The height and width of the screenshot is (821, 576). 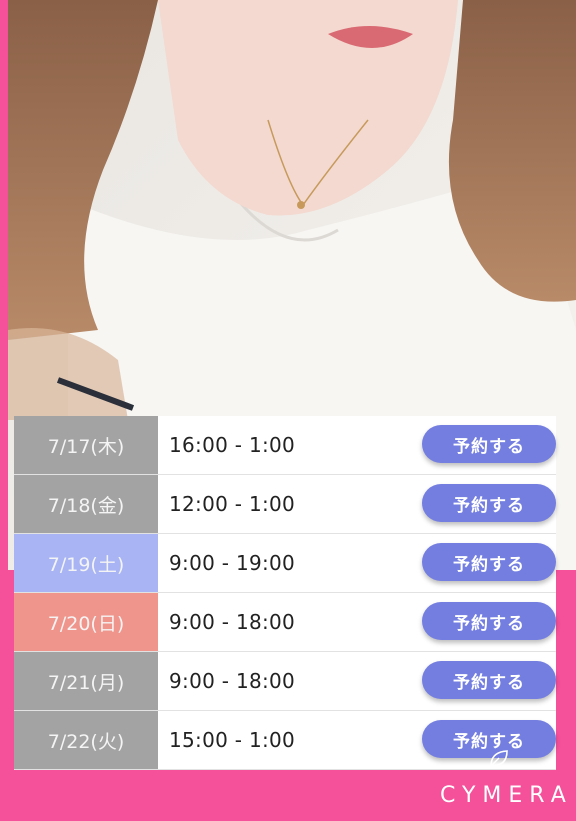 I want to click on schedule-row: 7/17(木) 16:00 - 1:00 予約する, so click(x=285, y=445).